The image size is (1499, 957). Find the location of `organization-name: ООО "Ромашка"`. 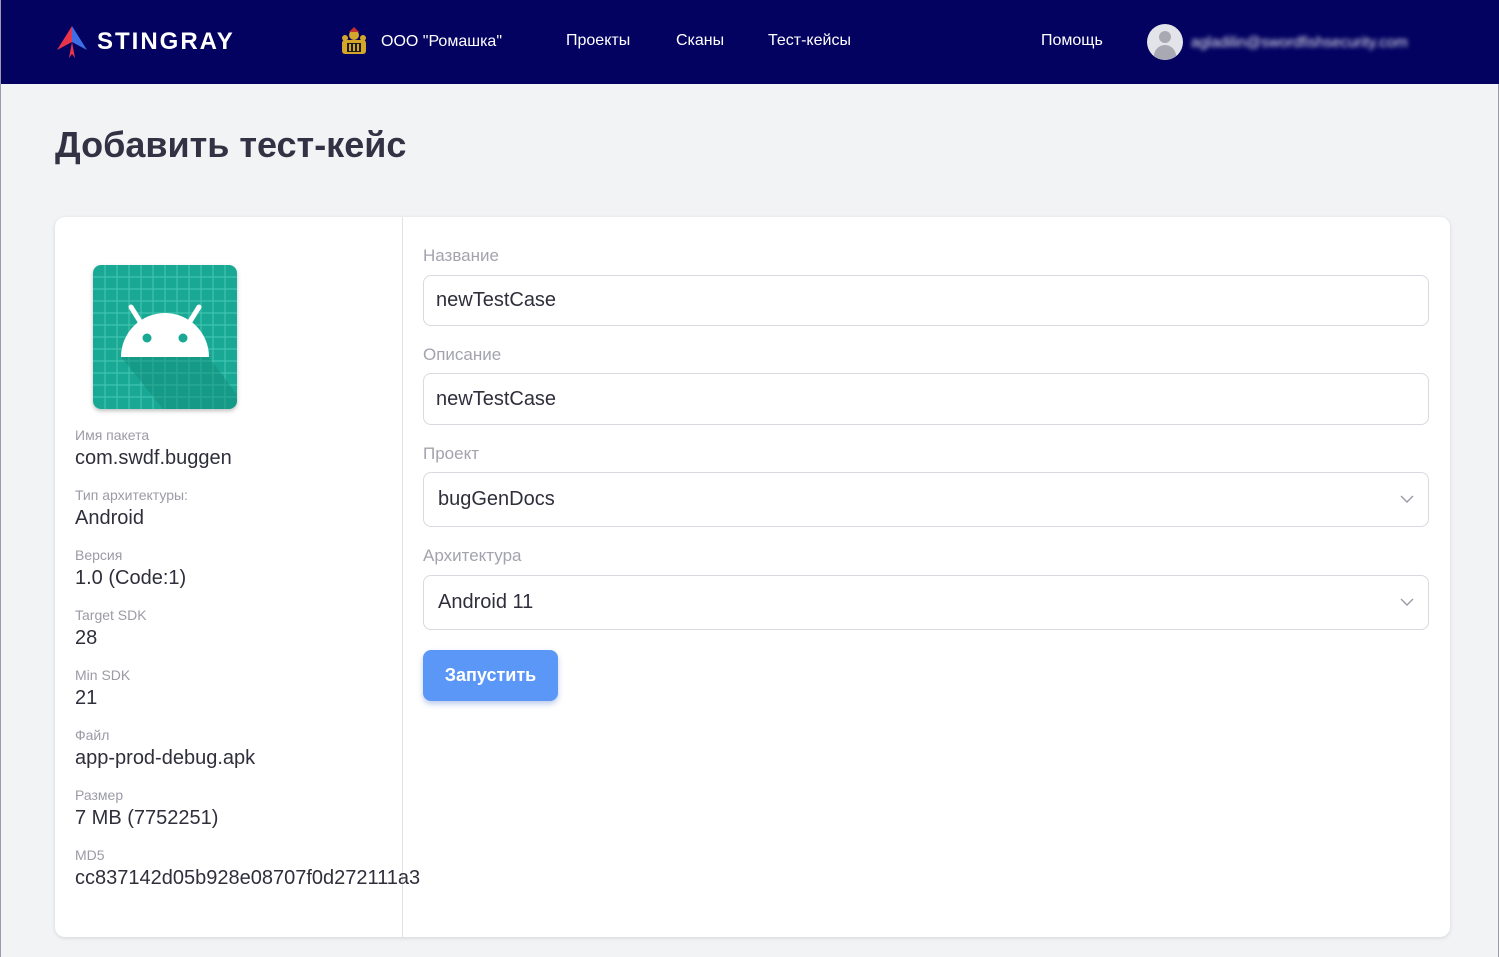

organization-name: ООО "Ромашка" is located at coordinates (441, 41).